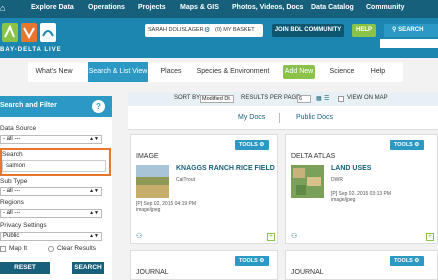 This screenshot has height=280, width=438. What do you see at coordinates (332, 7) in the screenshot?
I see `nav-data-catalog: Data Catalog` at bounding box center [332, 7].